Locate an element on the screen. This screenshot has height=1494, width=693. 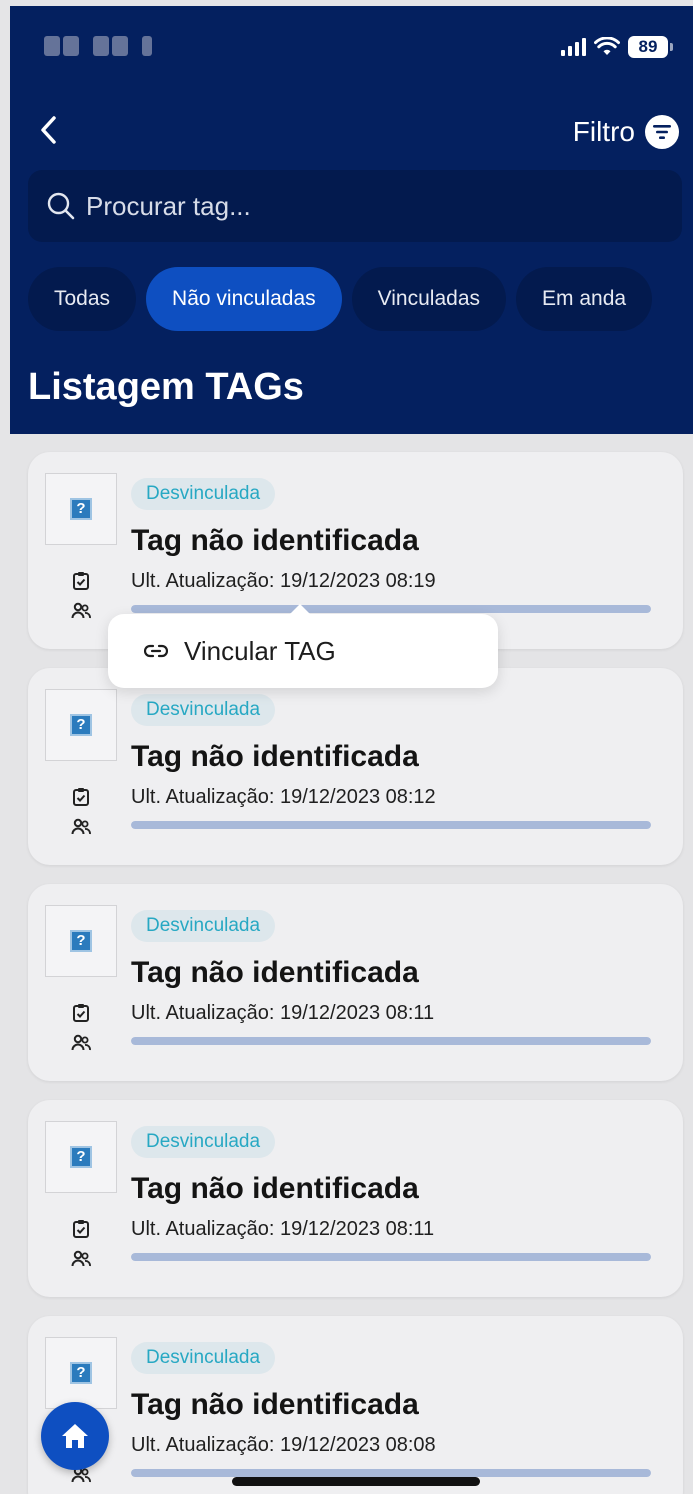
status-bar: 89 is located at coordinates (351, 46).